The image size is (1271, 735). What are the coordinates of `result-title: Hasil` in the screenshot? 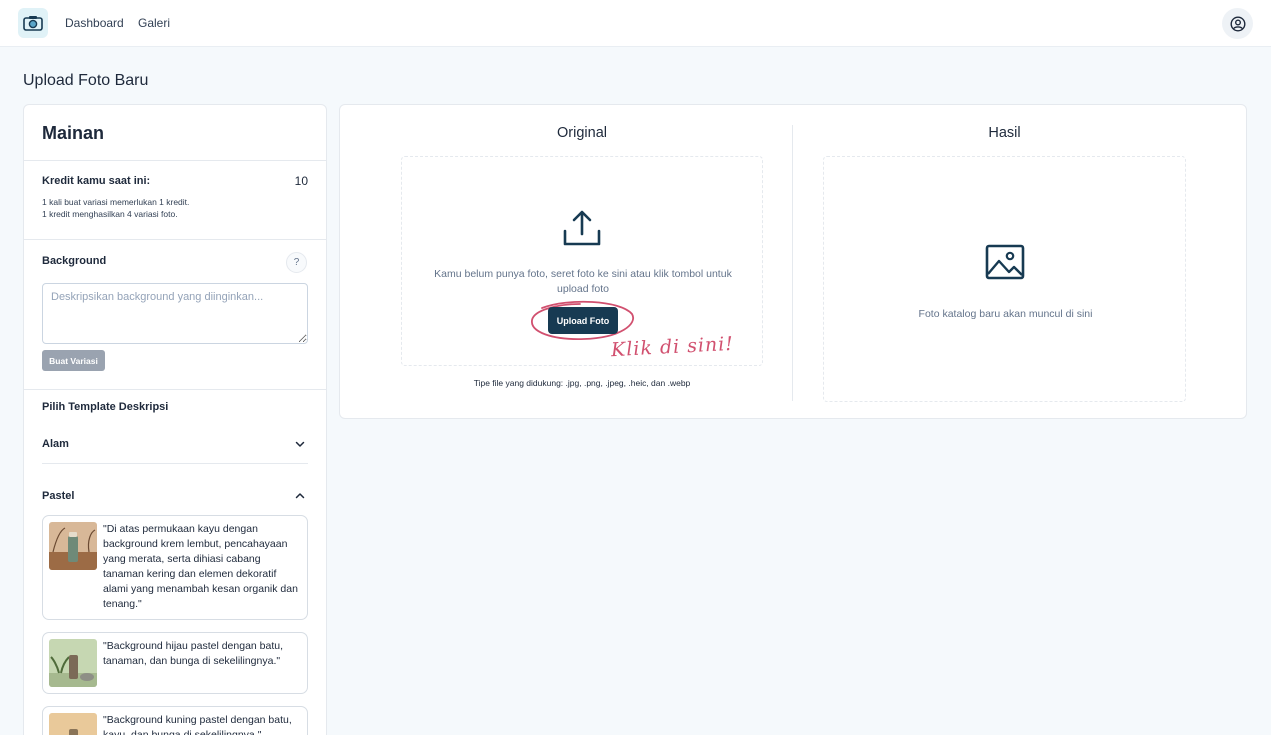 It's located at (1004, 133).